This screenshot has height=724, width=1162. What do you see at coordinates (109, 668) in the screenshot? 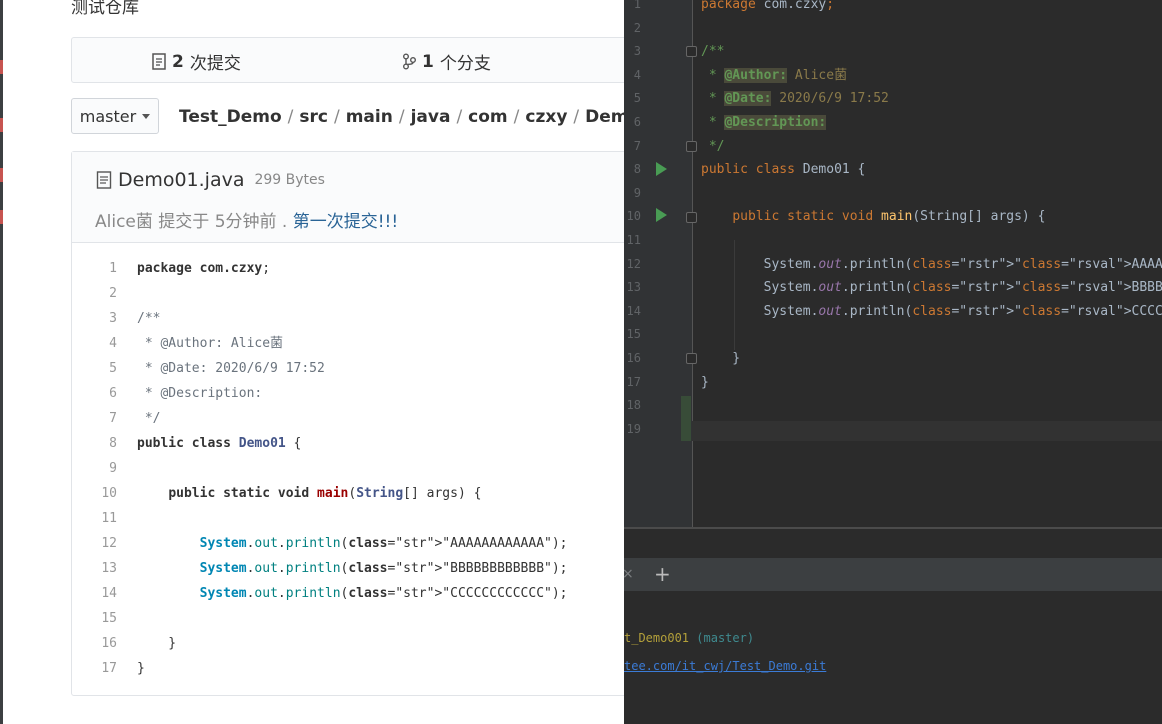
I see `line-number: 17` at bounding box center [109, 668].